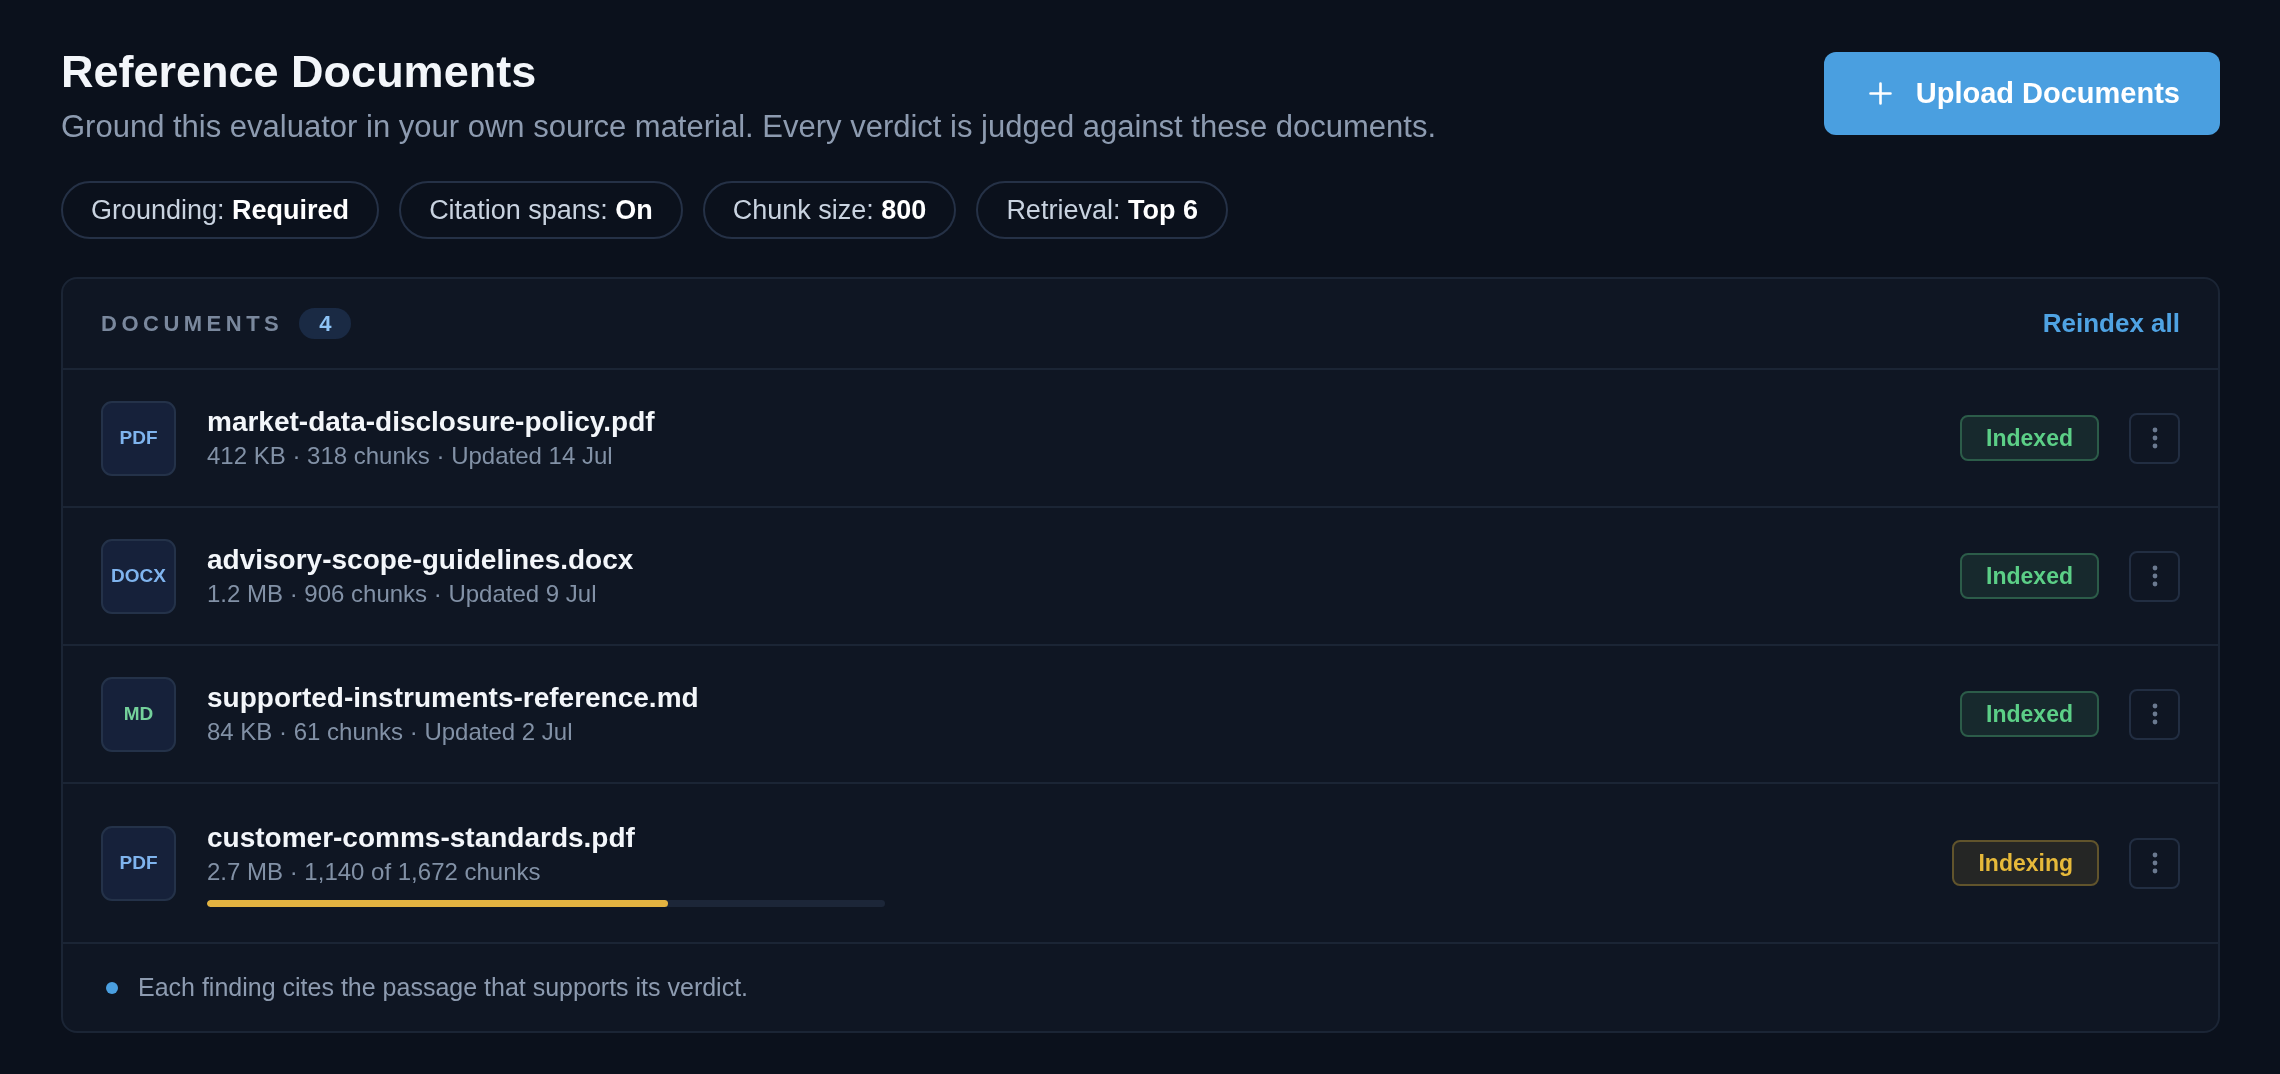 The width and height of the screenshot is (2280, 1074). What do you see at coordinates (192, 323) in the screenshot?
I see `section-label: DOCUMENTS` at bounding box center [192, 323].